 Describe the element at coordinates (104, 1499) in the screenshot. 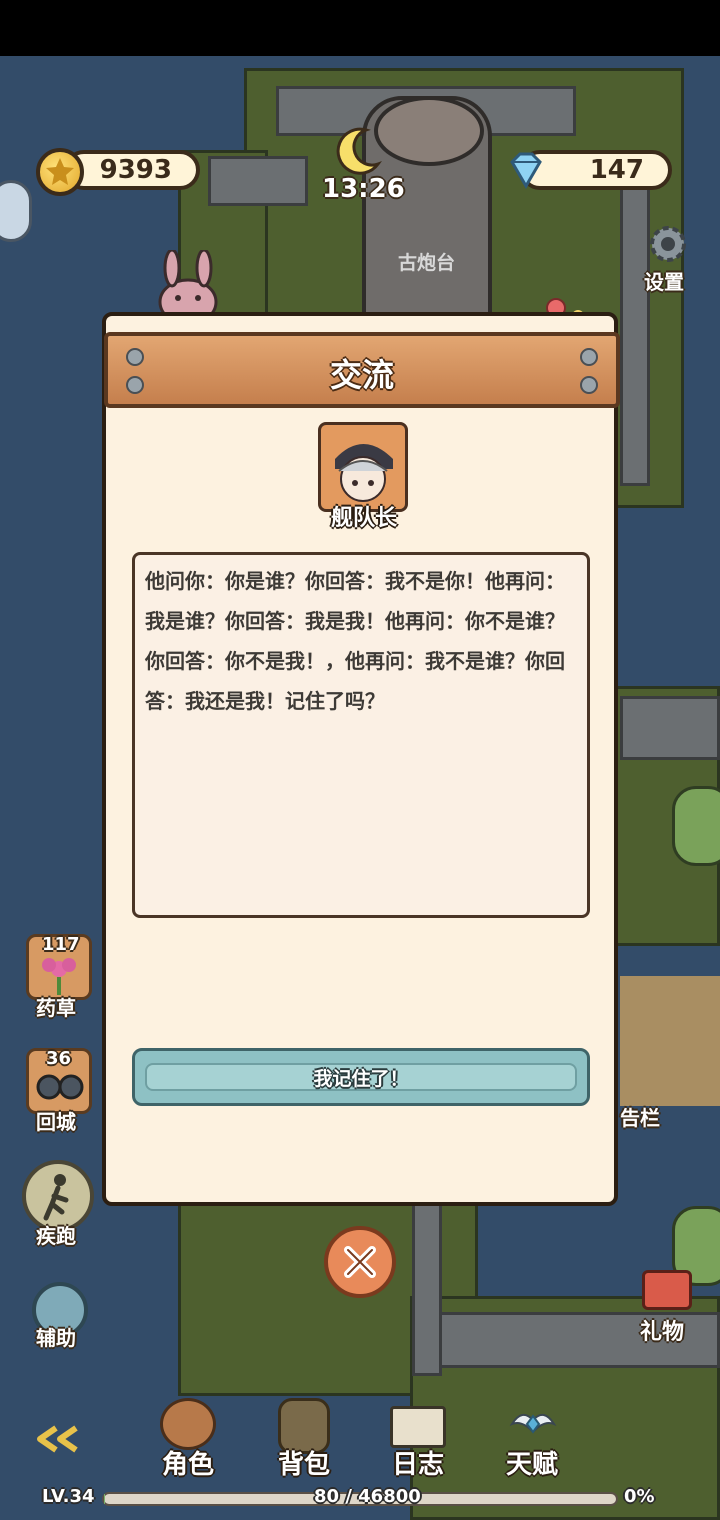

I see `xp-progress-fill` at that location.